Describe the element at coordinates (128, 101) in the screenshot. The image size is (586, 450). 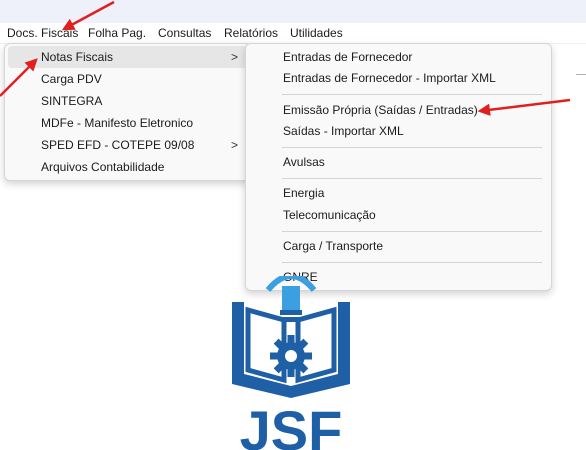
I see `menu-item-sintegra: SINTEGRA` at that location.